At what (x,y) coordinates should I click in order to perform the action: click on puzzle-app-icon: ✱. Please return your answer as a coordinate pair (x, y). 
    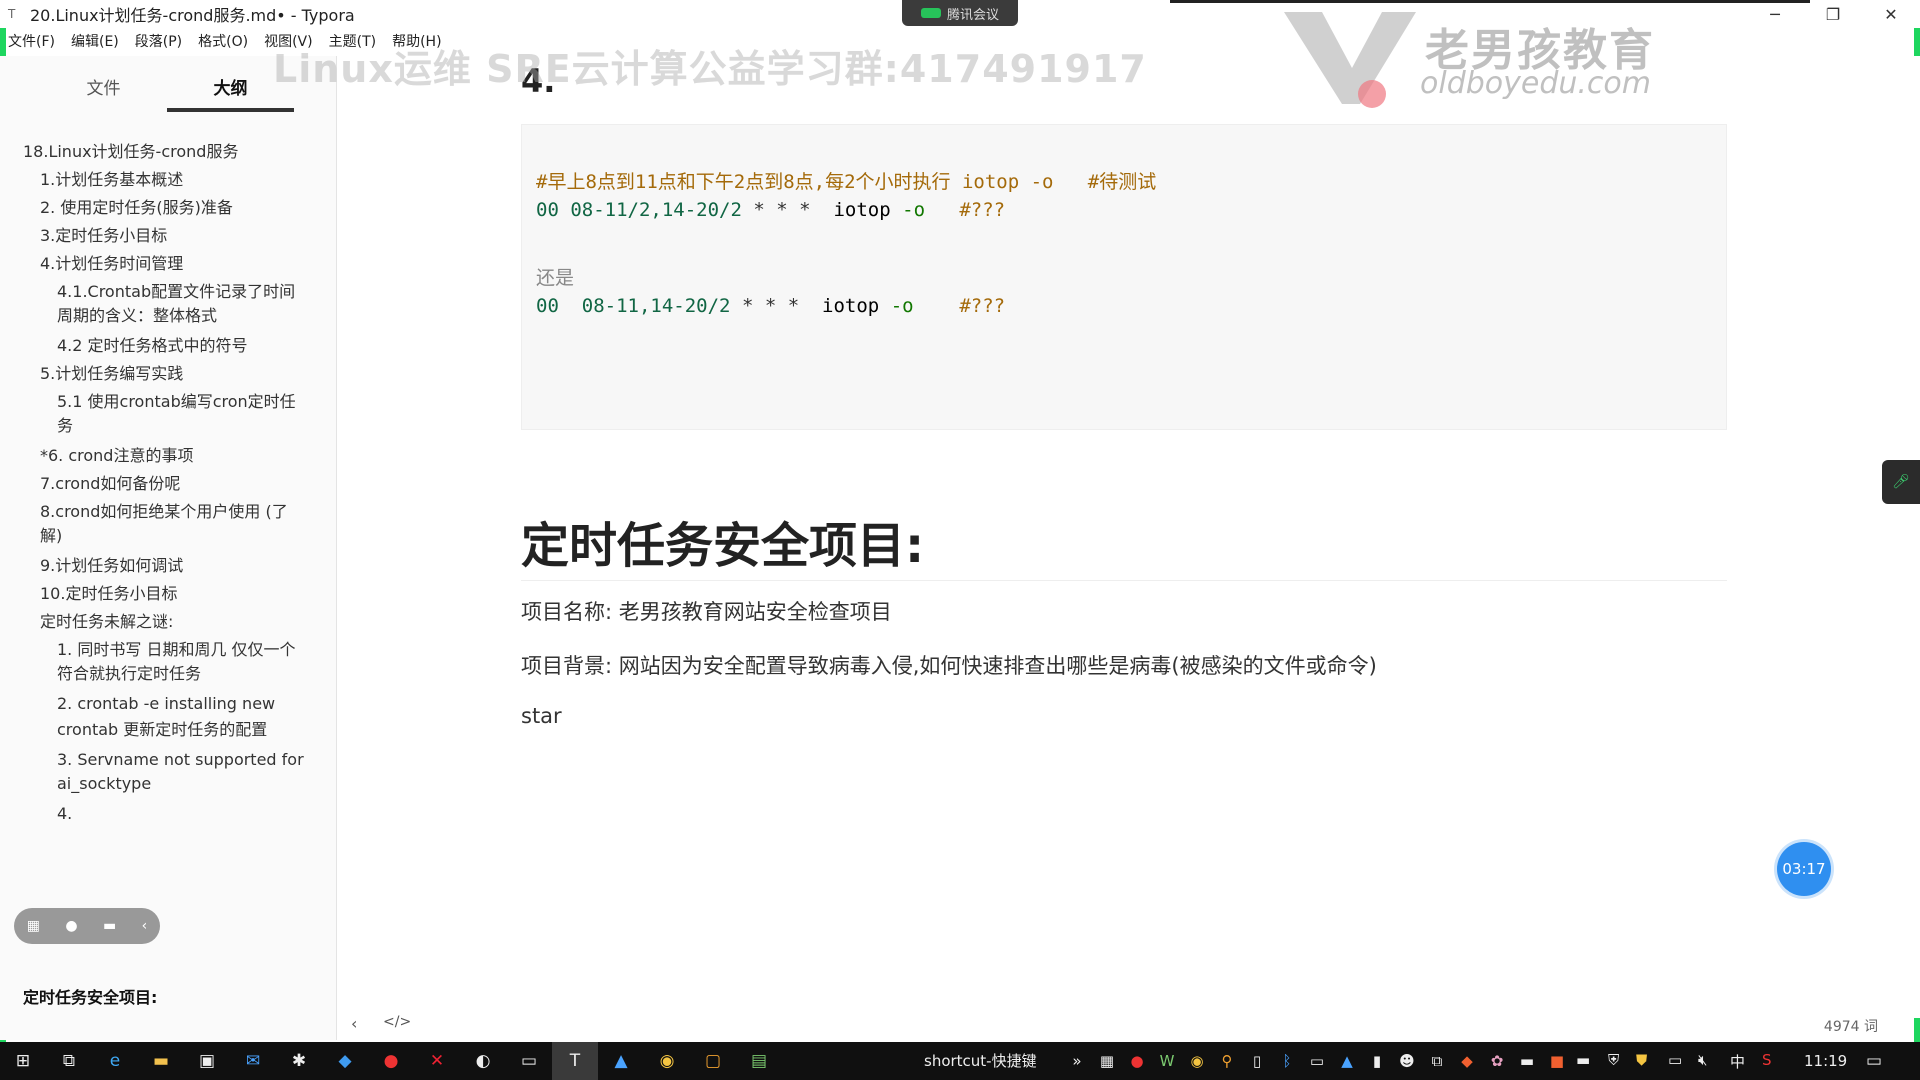
    Looking at the image, I should click on (299, 1061).